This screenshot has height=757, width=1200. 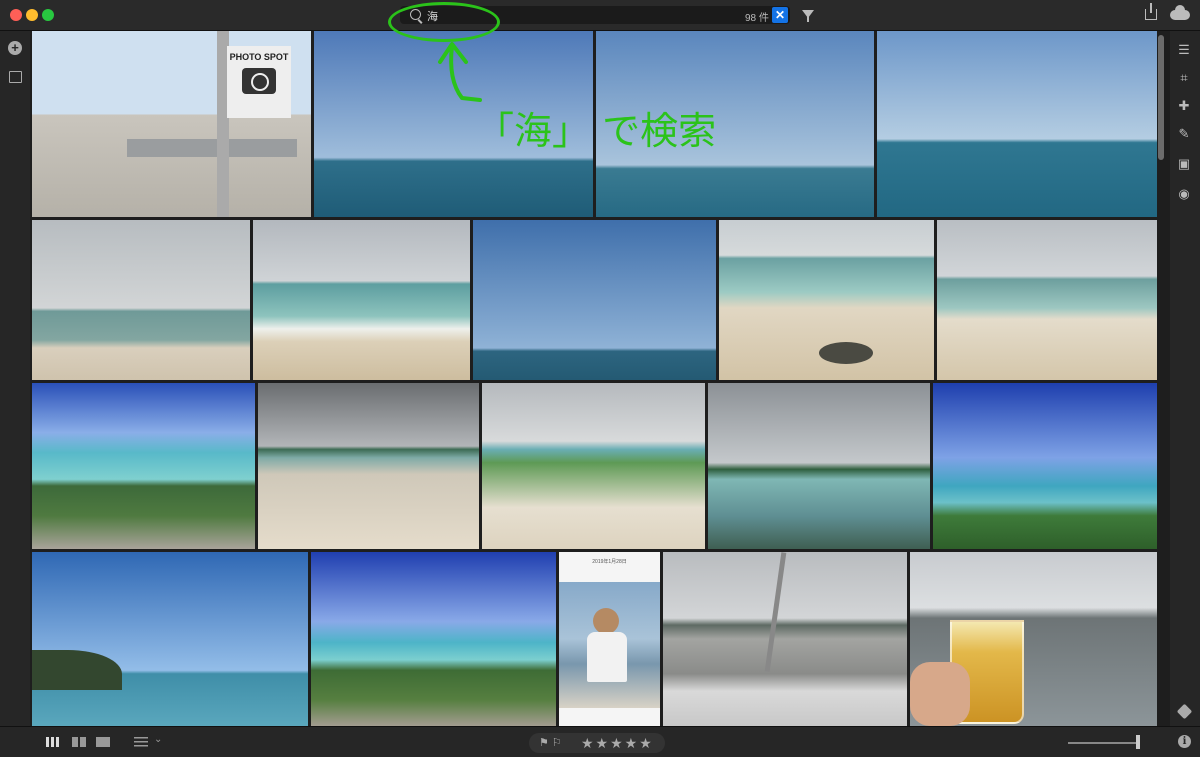 What do you see at coordinates (103, 742) in the screenshot?
I see `detail-view-button` at bounding box center [103, 742].